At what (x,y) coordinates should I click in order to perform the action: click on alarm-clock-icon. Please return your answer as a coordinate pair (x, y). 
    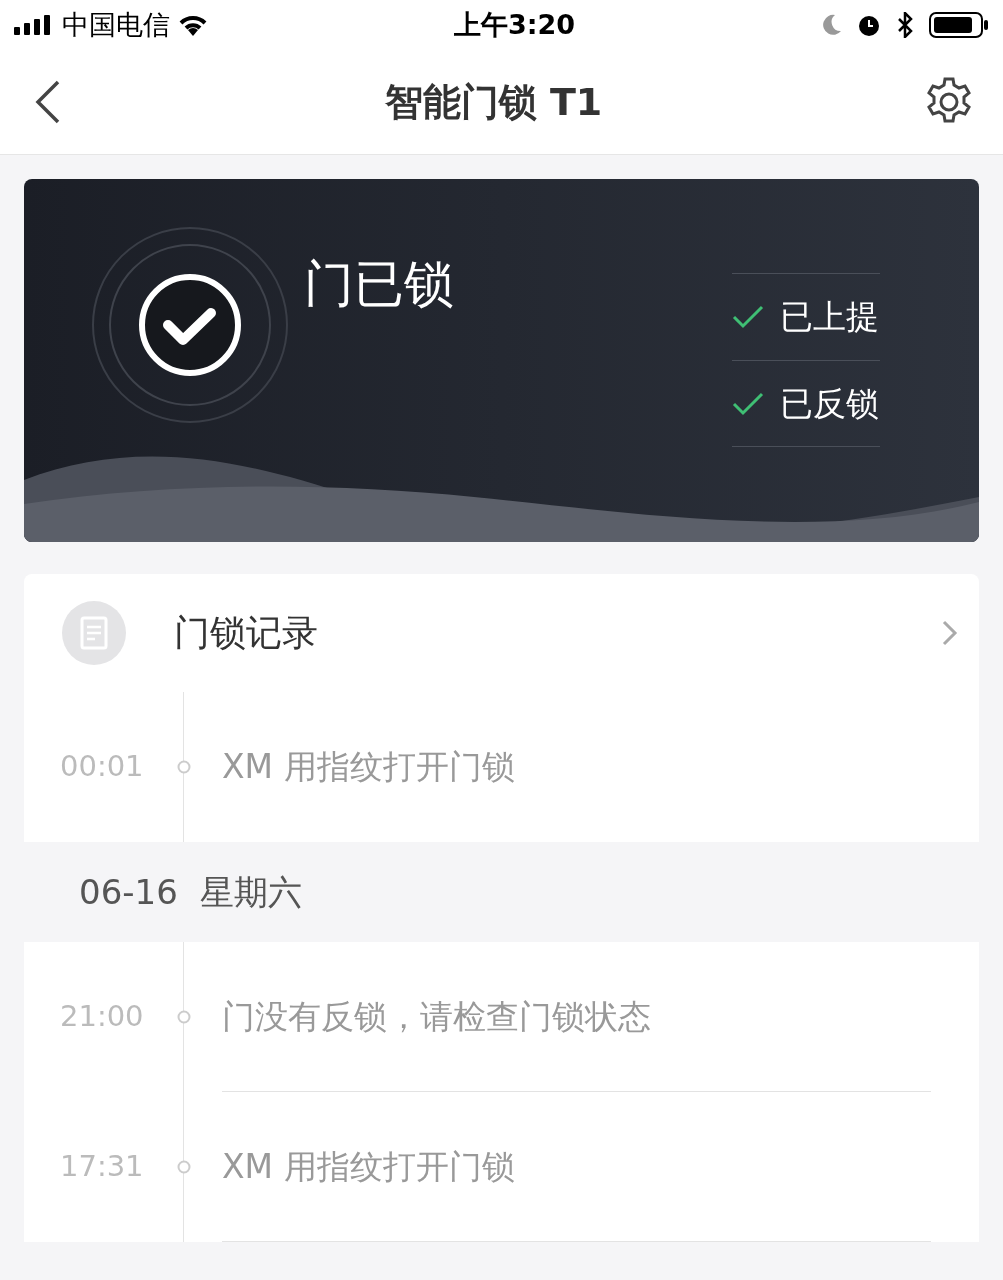
    Looking at the image, I should click on (869, 25).